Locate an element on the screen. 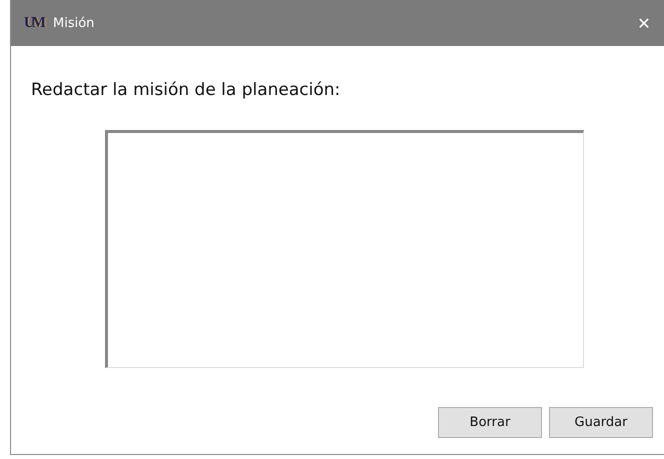  prompt-label: Redactar la misión de la planeación: is located at coordinates (186, 90).